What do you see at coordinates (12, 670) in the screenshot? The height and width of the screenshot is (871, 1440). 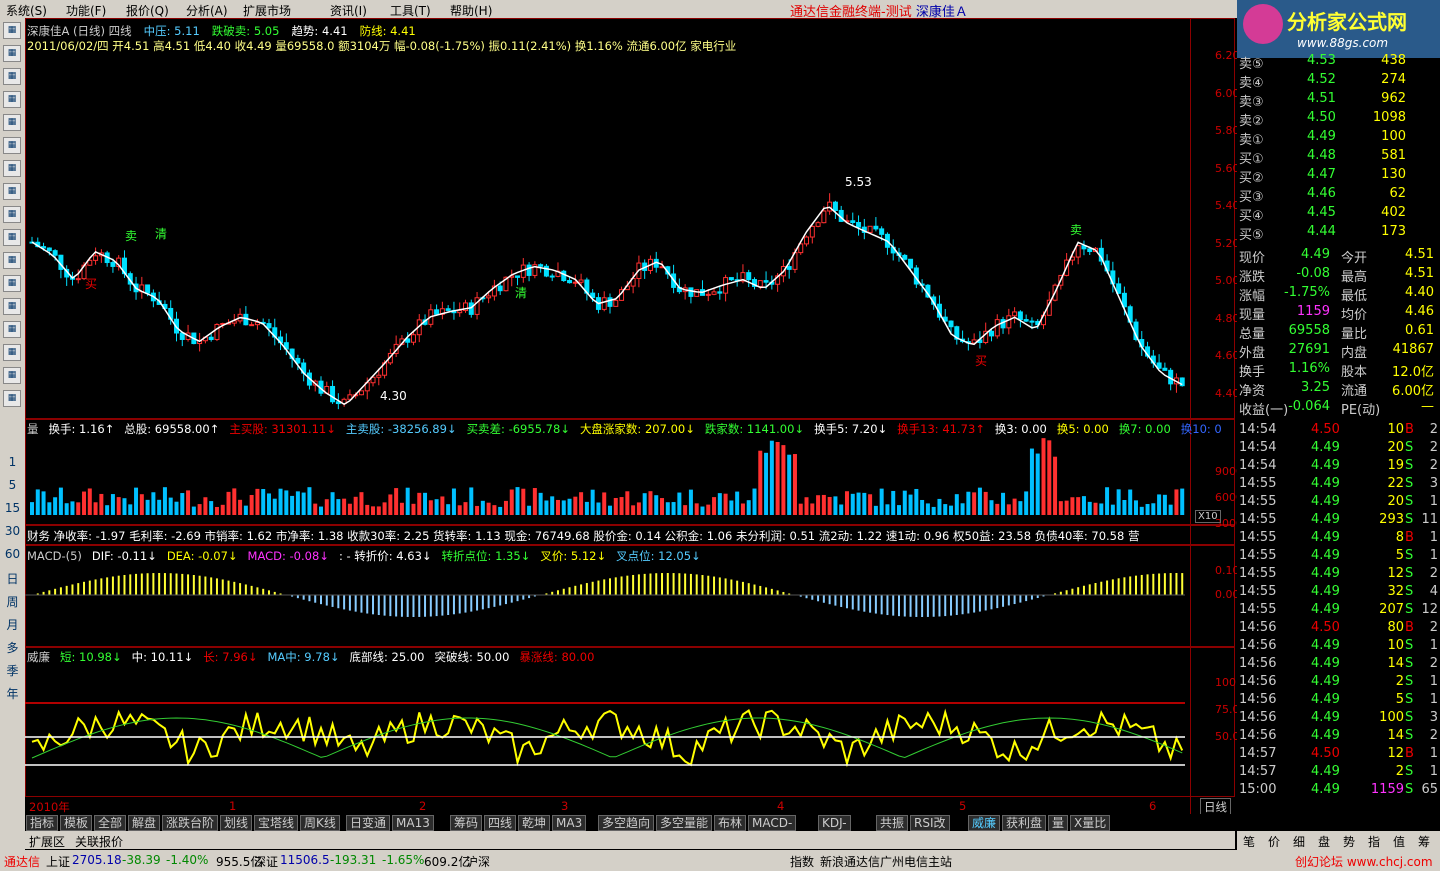 I see `period-btn-季: 季` at bounding box center [12, 670].